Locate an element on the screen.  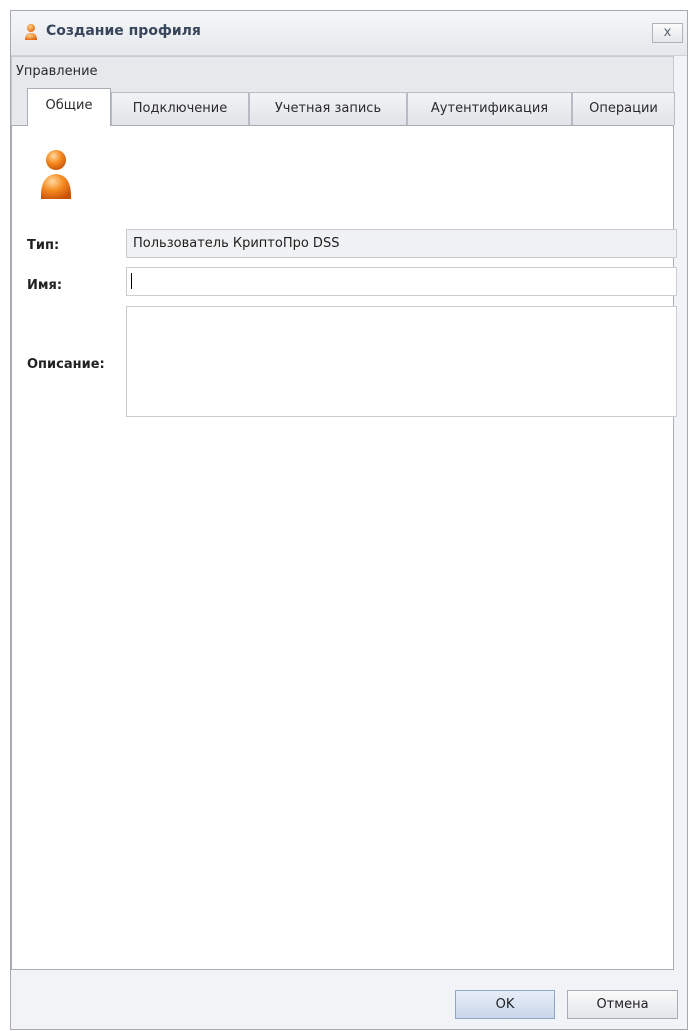
name-input is located at coordinates (401, 281).